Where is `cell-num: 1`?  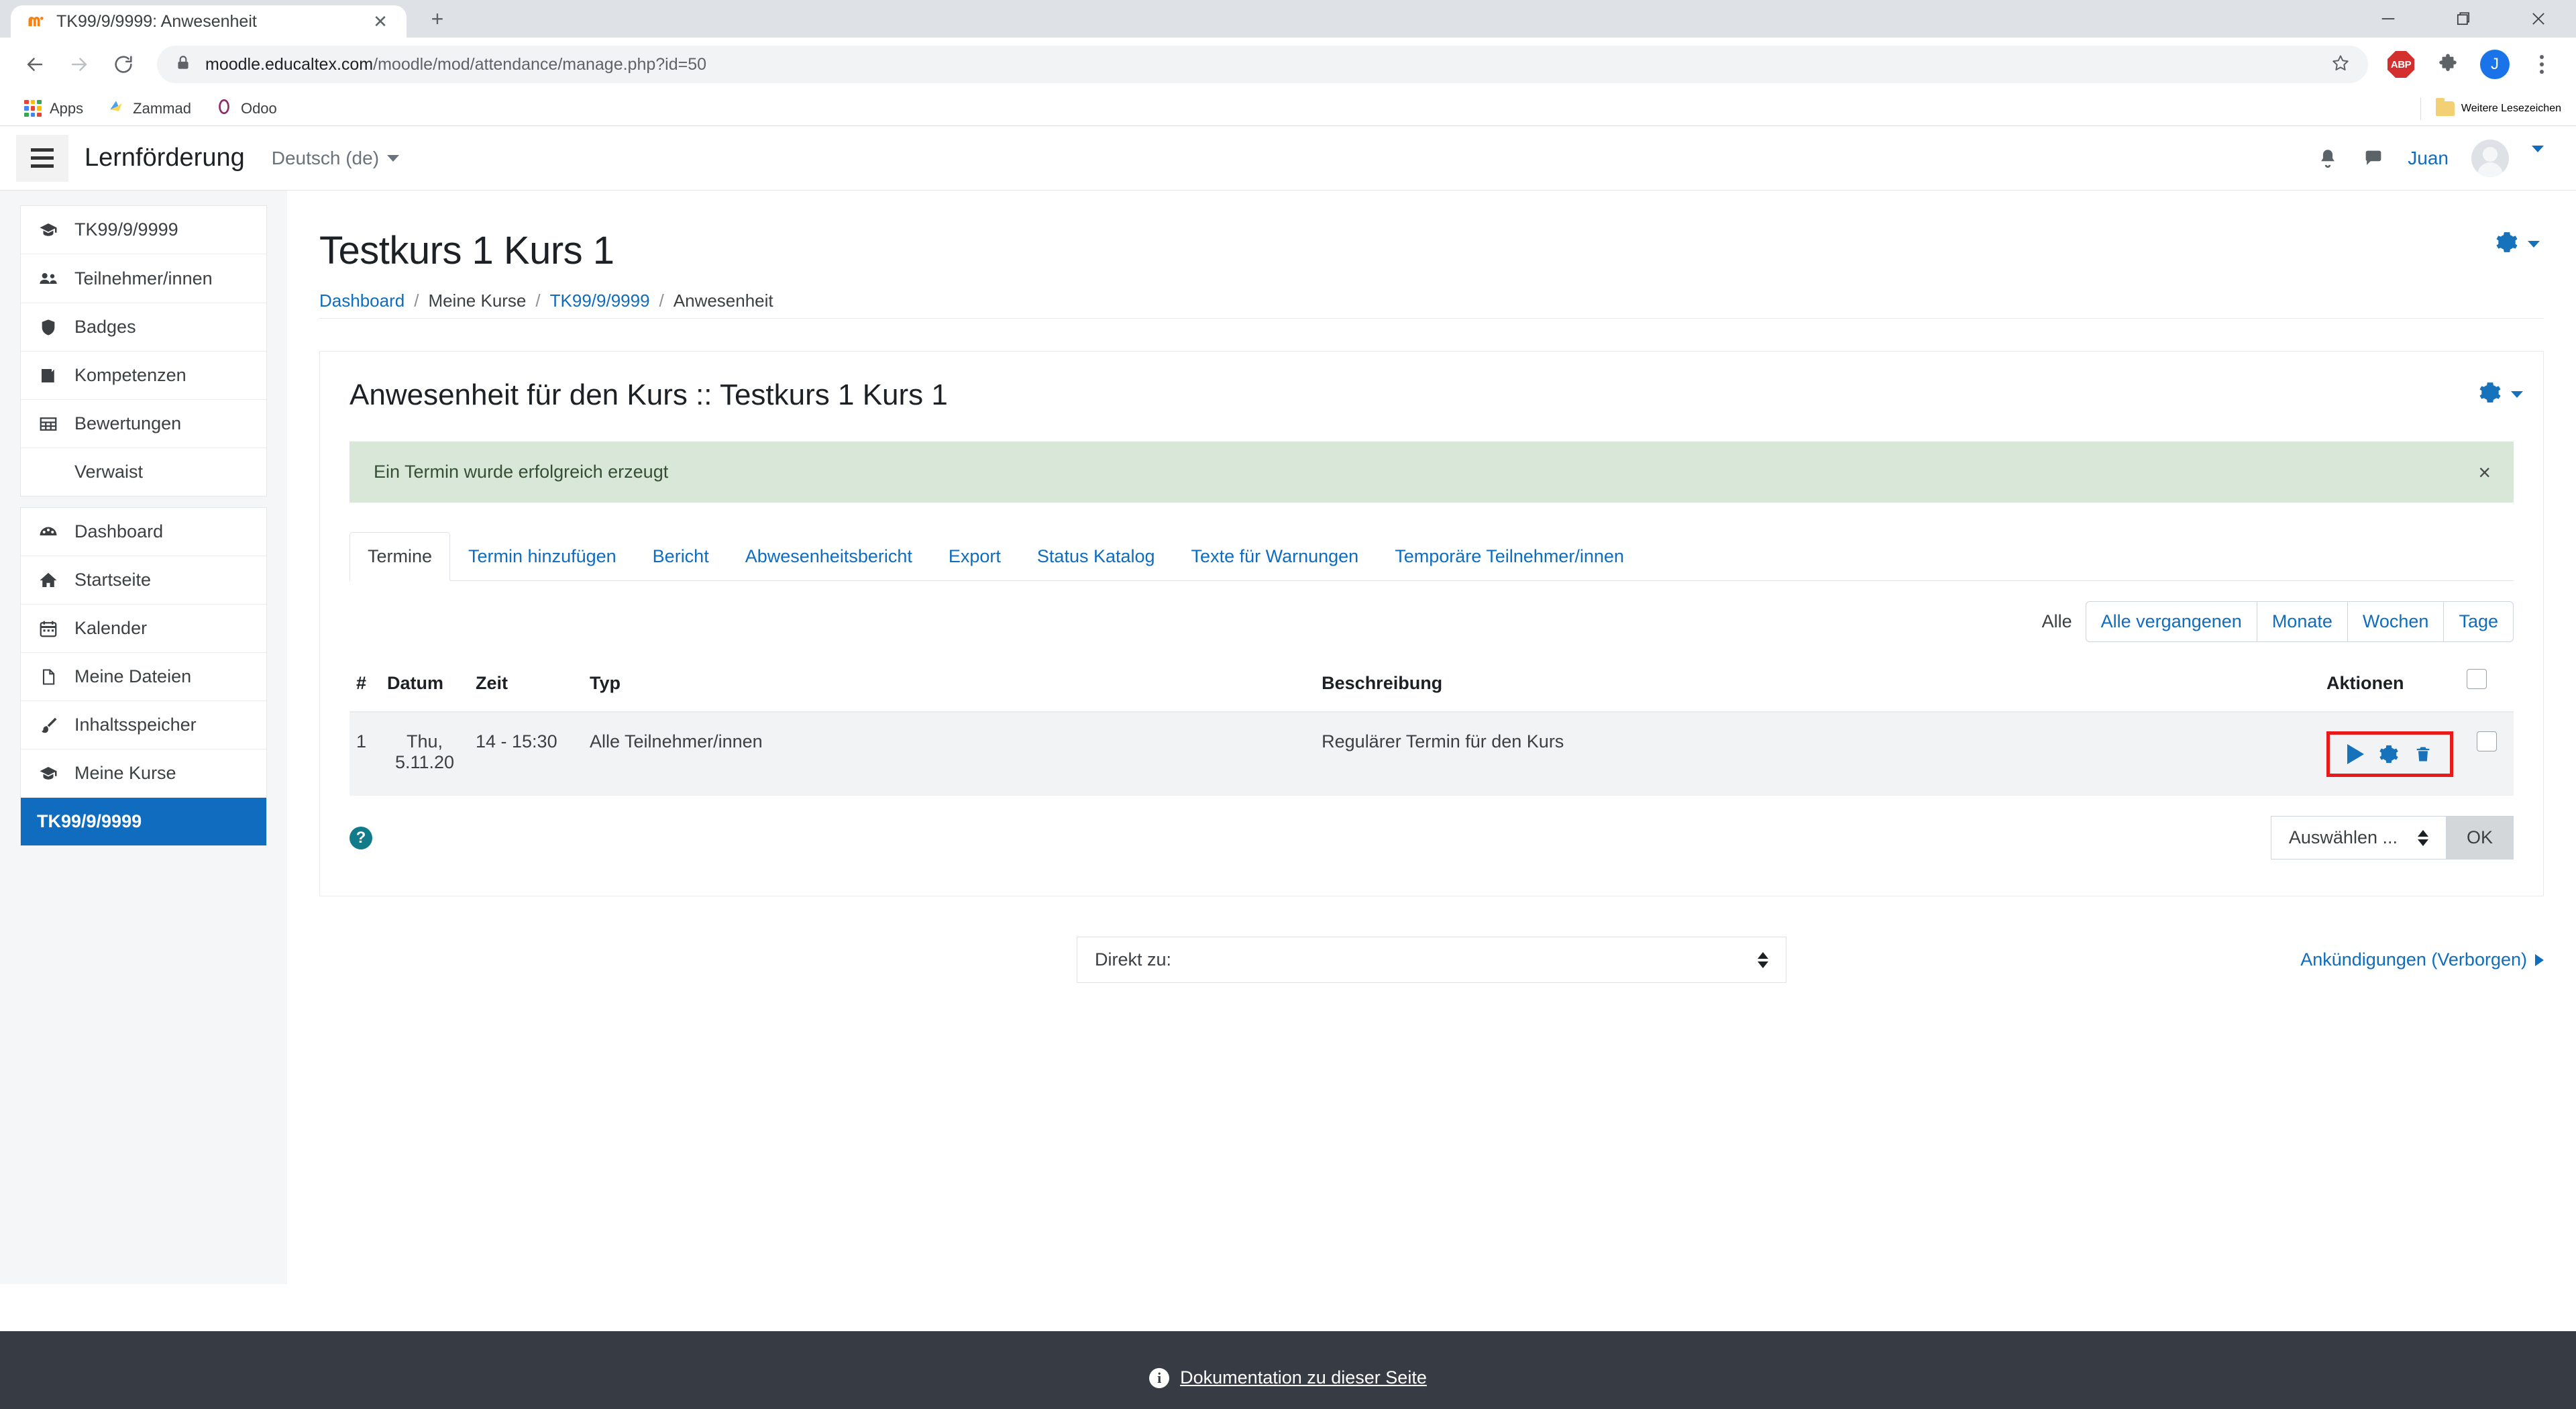
cell-num: 1 is located at coordinates (365, 754).